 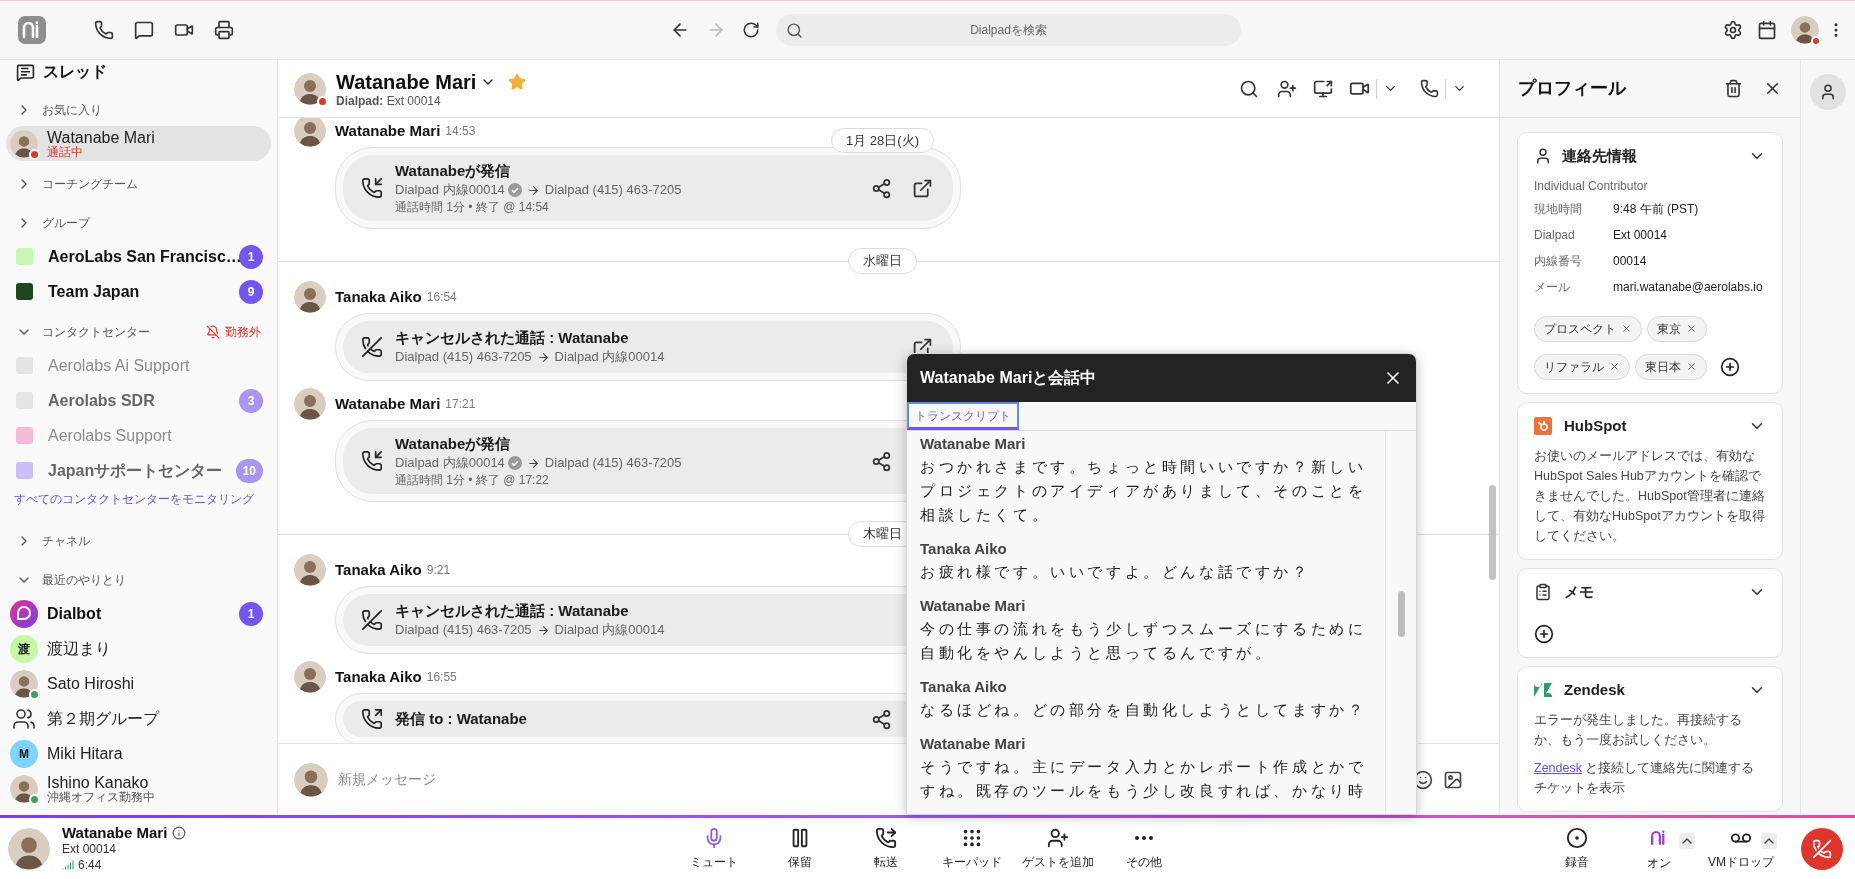 I want to click on sidebar-item: Watanabe Mari 通話中, so click(x=138, y=143).